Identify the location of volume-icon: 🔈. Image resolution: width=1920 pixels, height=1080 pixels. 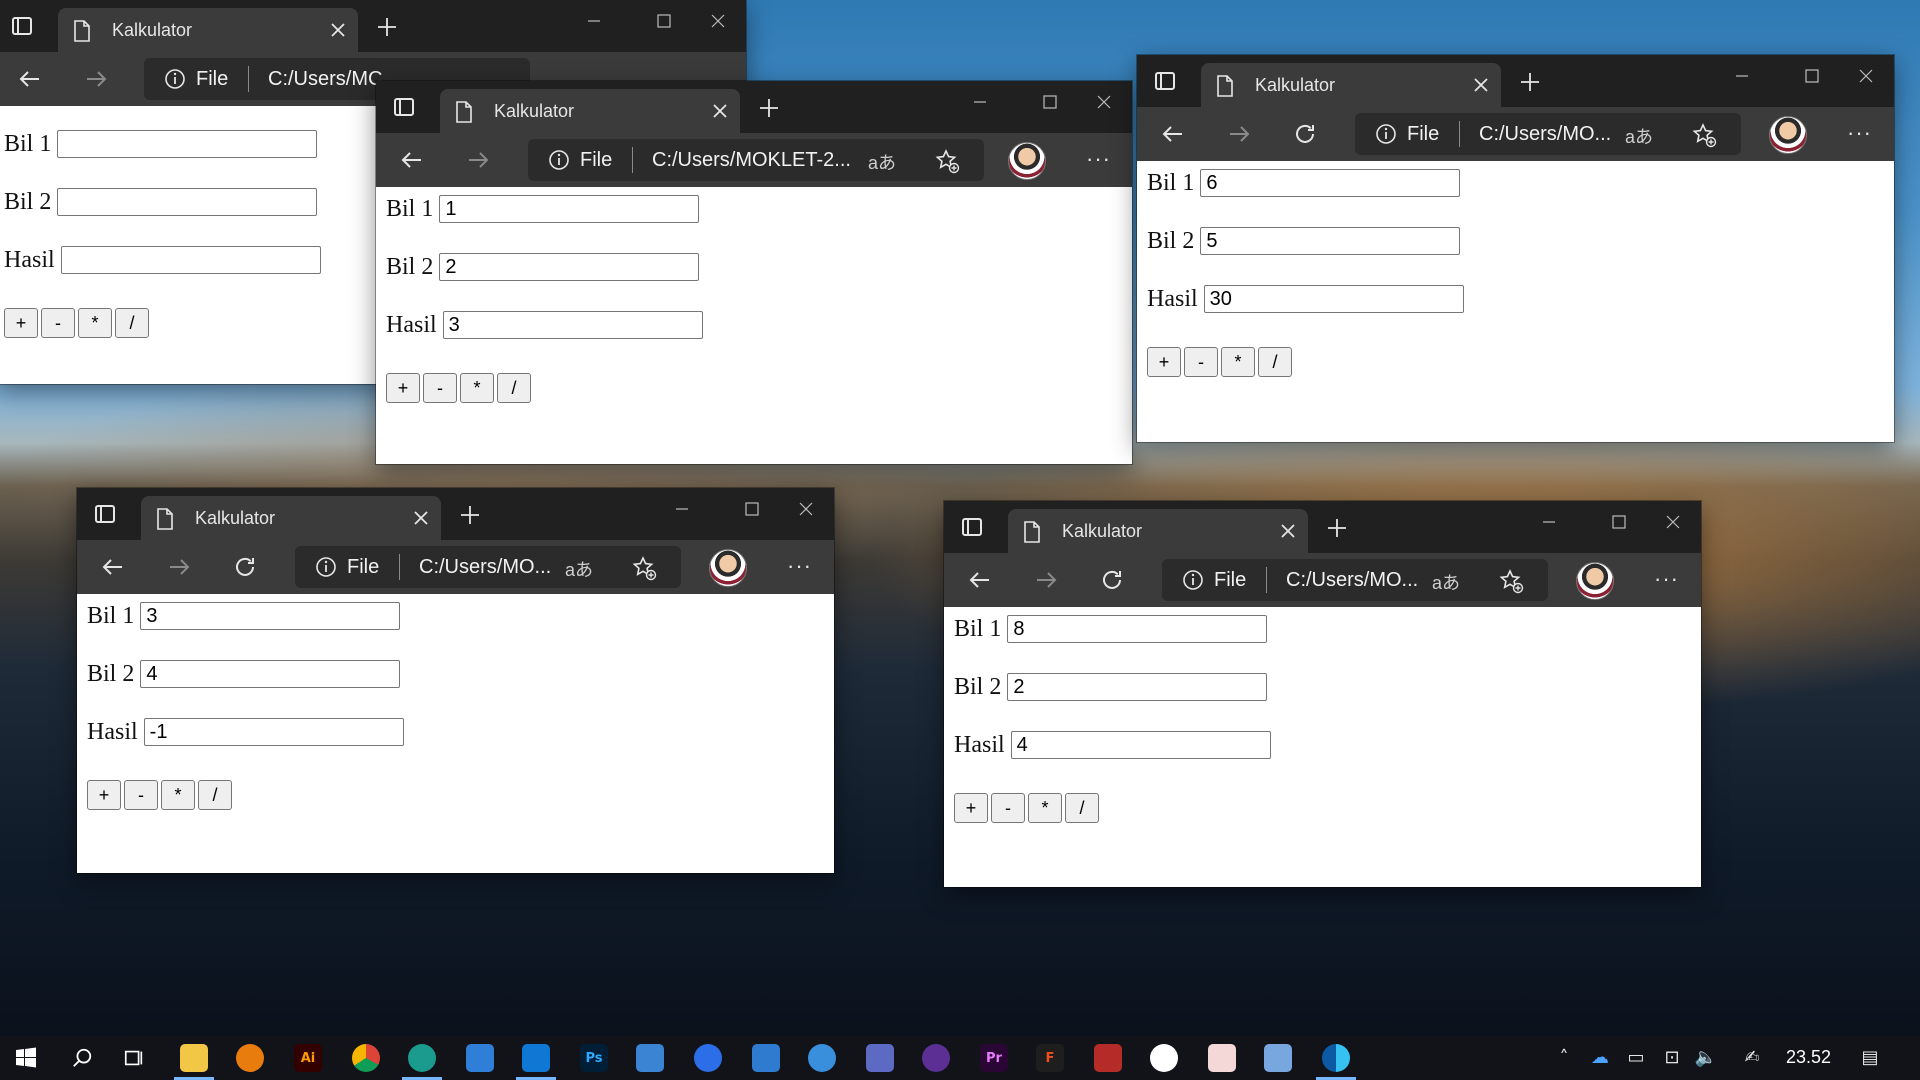
(1706, 1058).